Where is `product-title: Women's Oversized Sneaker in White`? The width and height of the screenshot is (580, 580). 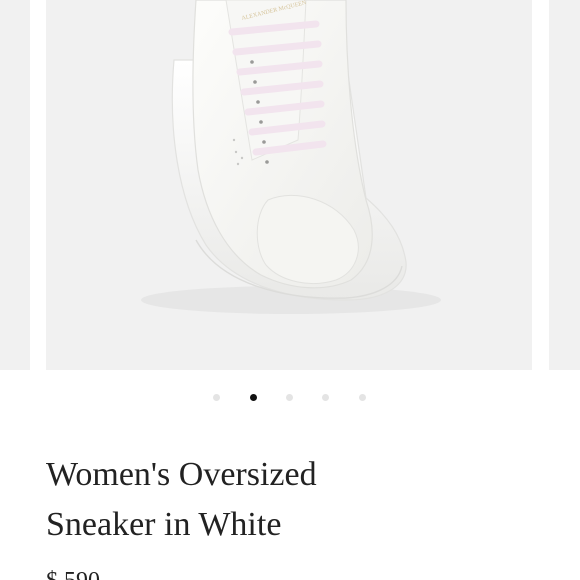
product-title: Women's Oversized Sneaker in White is located at coordinates (256, 500).